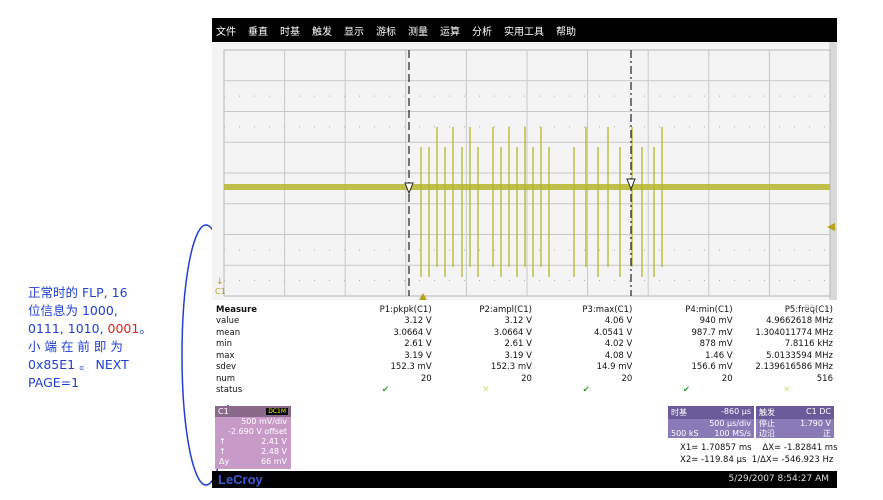  Describe the element at coordinates (824, 378) in the screenshot. I see `measure-value: 516` at that location.